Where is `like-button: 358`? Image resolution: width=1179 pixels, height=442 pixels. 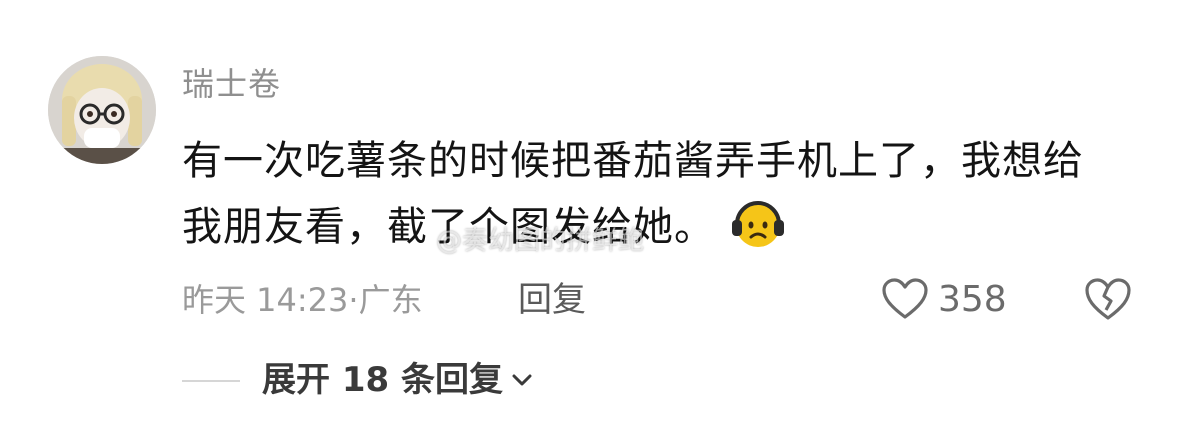 like-button: 358 is located at coordinates (944, 299).